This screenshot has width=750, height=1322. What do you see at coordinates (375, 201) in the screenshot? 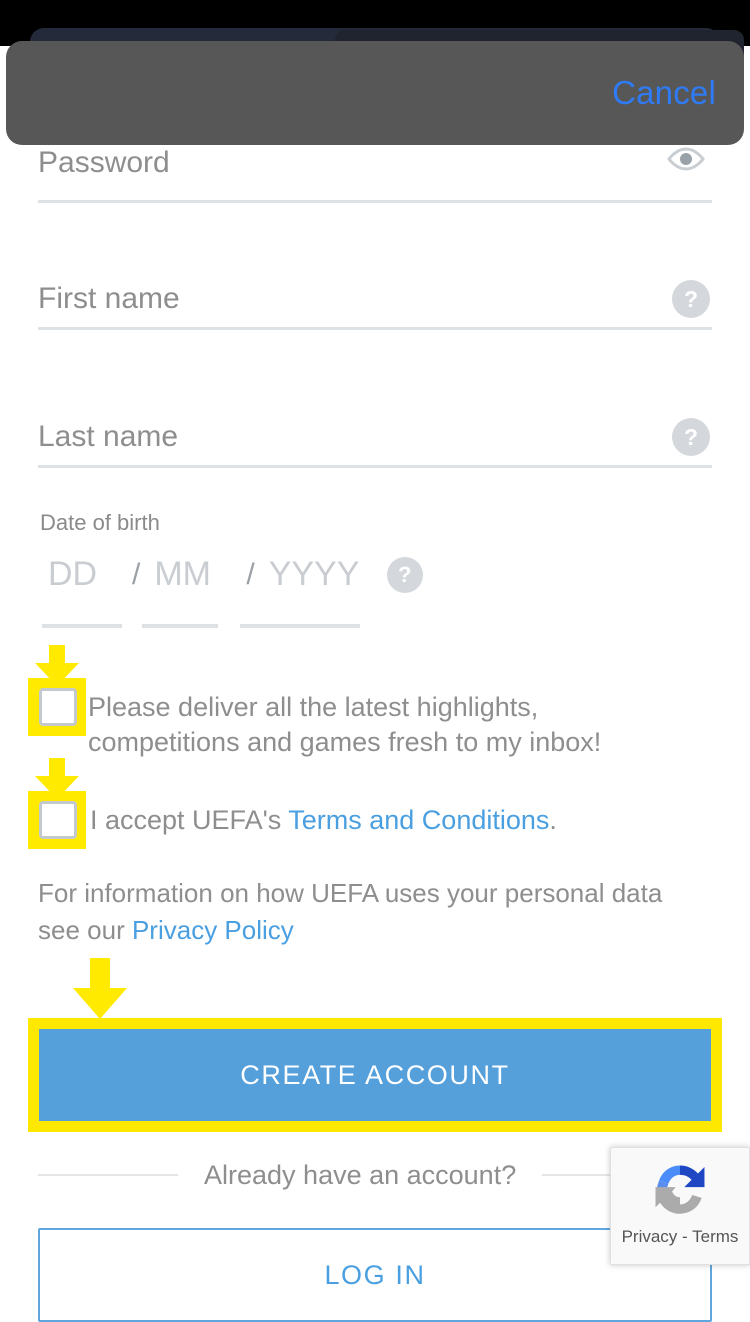
I see `password-underline` at bounding box center [375, 201].